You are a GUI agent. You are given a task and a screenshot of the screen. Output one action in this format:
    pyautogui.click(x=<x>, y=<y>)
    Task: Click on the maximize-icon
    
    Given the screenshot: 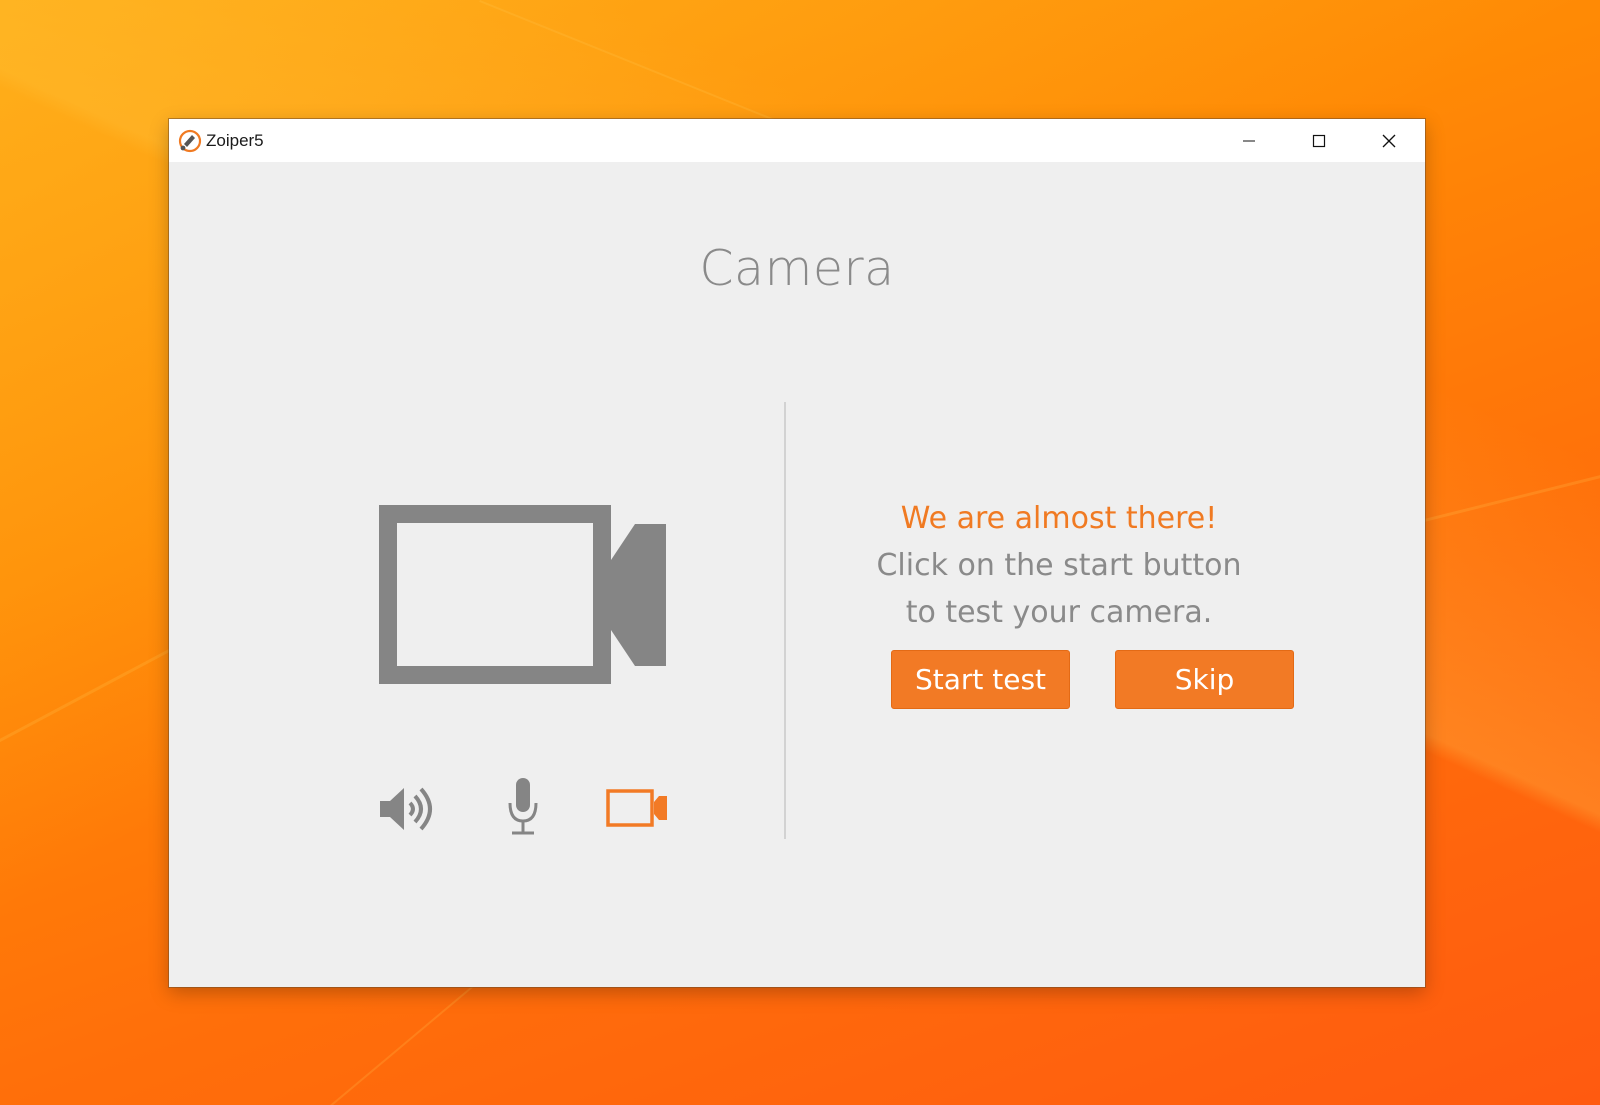 What is the action you would take?
    pyautogui.click(x=1319, y=140)
    